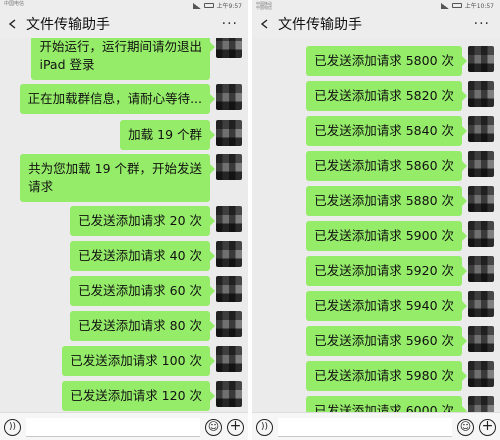 This screenshot has width=500, height=440. What do you see at coordinates (376, 5) in the screenshot?
I see `status-bar: 中国移动 中国电信 上午10:57` at bounding box center [376, 5].